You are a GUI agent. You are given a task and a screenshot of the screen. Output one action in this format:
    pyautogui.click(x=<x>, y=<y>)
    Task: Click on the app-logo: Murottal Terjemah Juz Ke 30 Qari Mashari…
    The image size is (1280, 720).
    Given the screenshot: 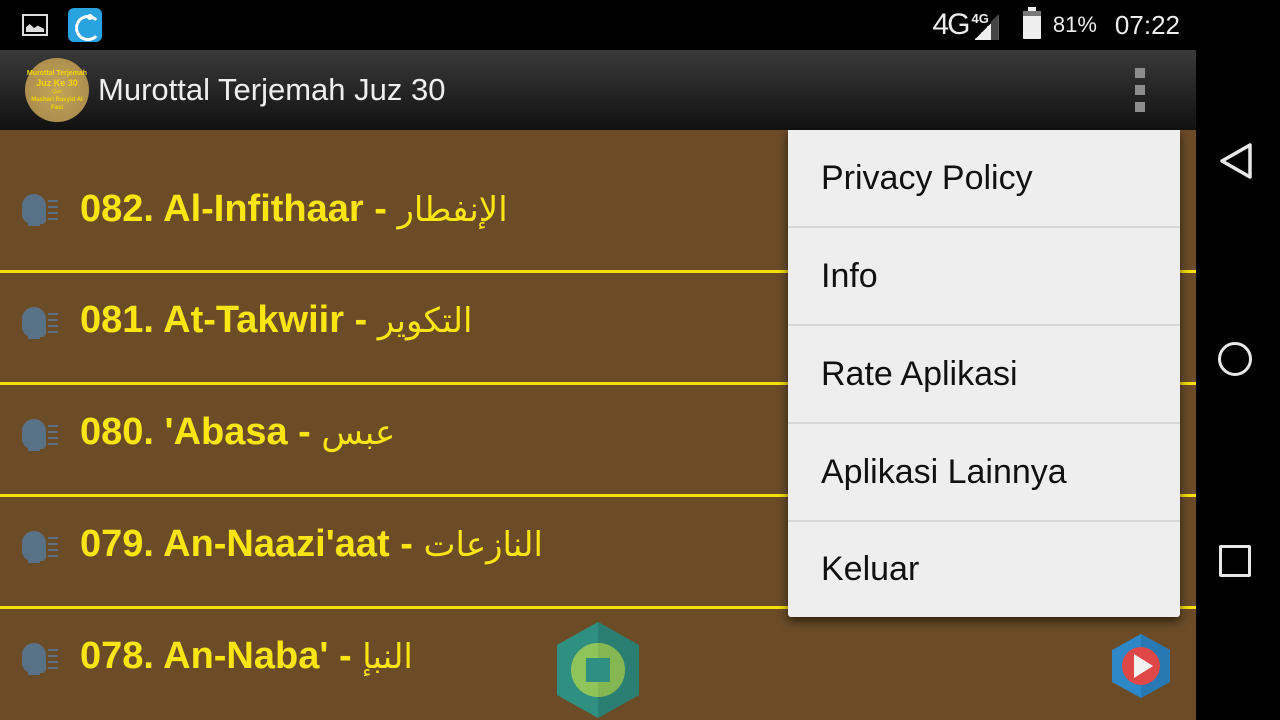 What is the action you would take?
    pyautogui.click(x=57, y=90)
    